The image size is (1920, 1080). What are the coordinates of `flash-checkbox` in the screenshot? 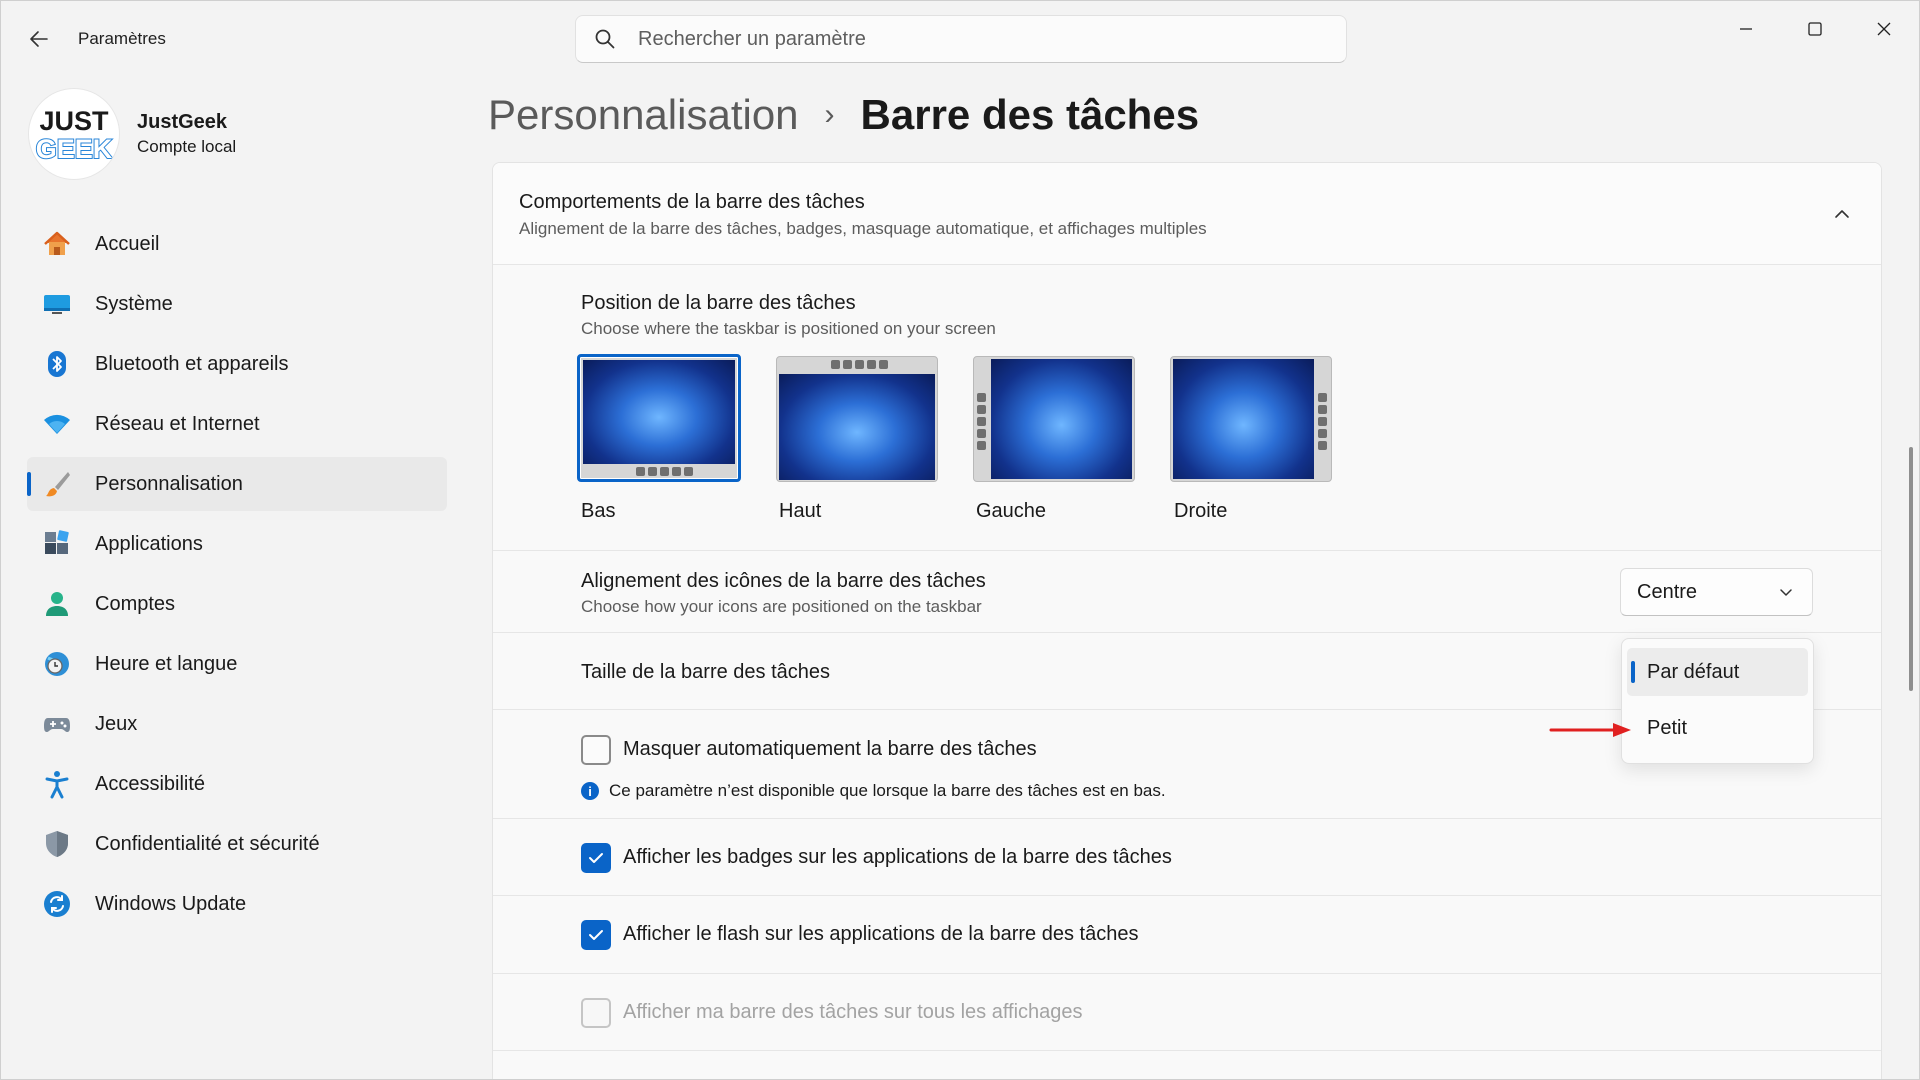 It's located at (596, 935).